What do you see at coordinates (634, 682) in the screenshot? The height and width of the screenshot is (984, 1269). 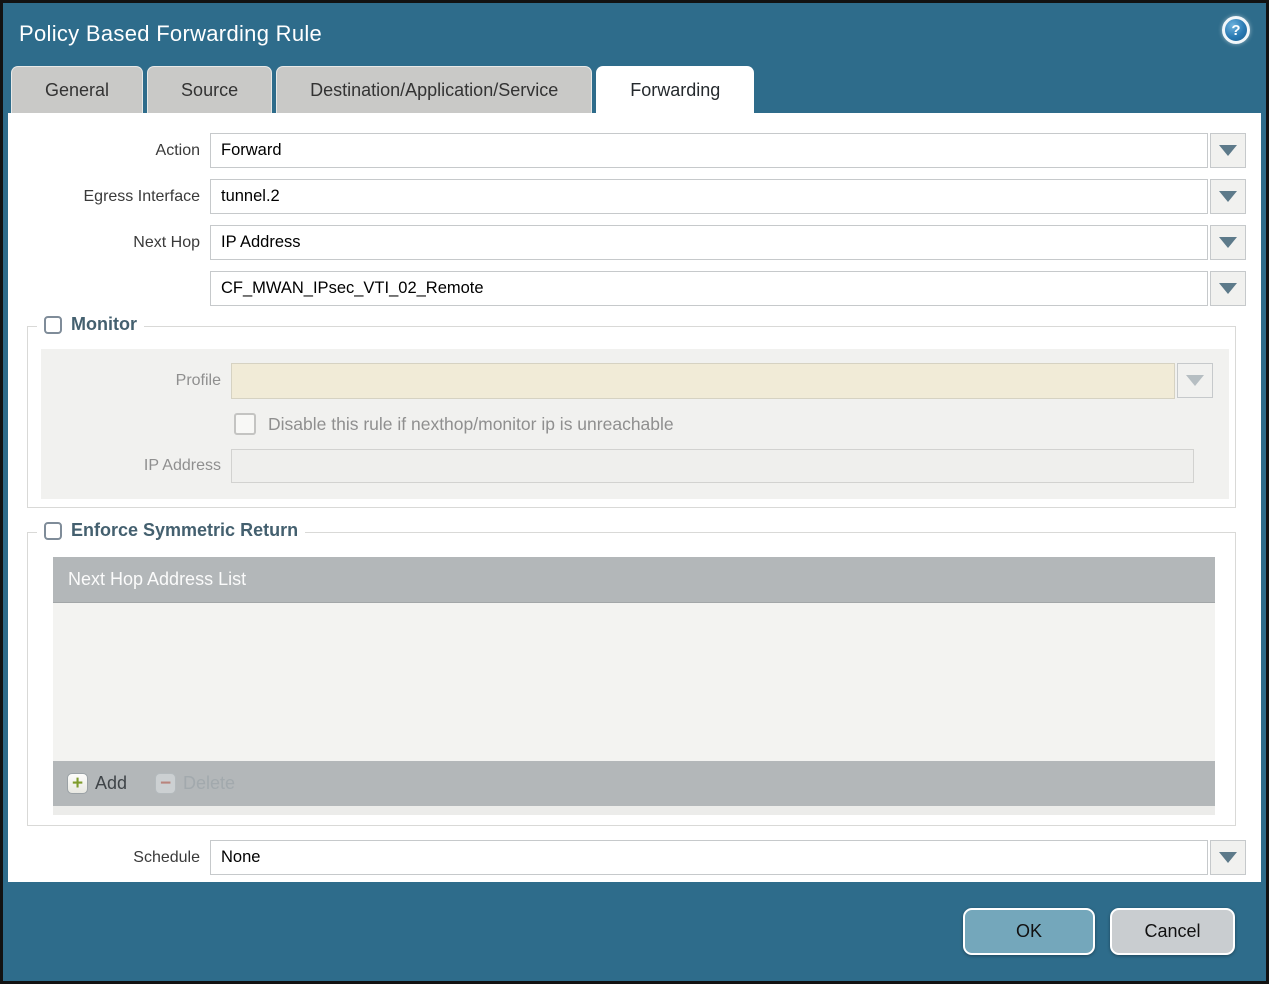 I see `next-hop-address-list-body` at bounding box center [634, 682].